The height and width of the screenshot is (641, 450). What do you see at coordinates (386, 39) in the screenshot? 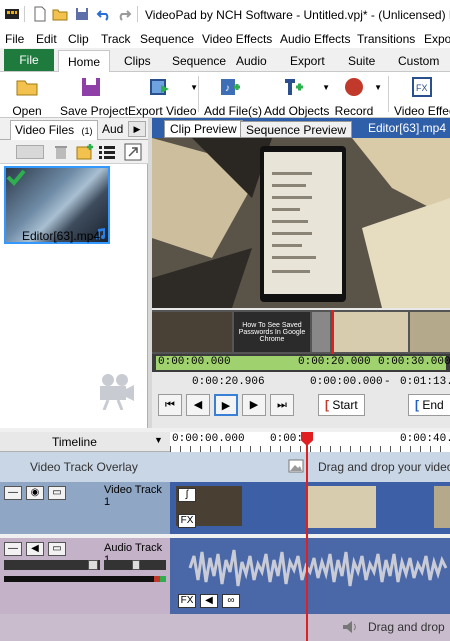
I see `menu-transitions: Transitions` at bounding box center [386, 39].